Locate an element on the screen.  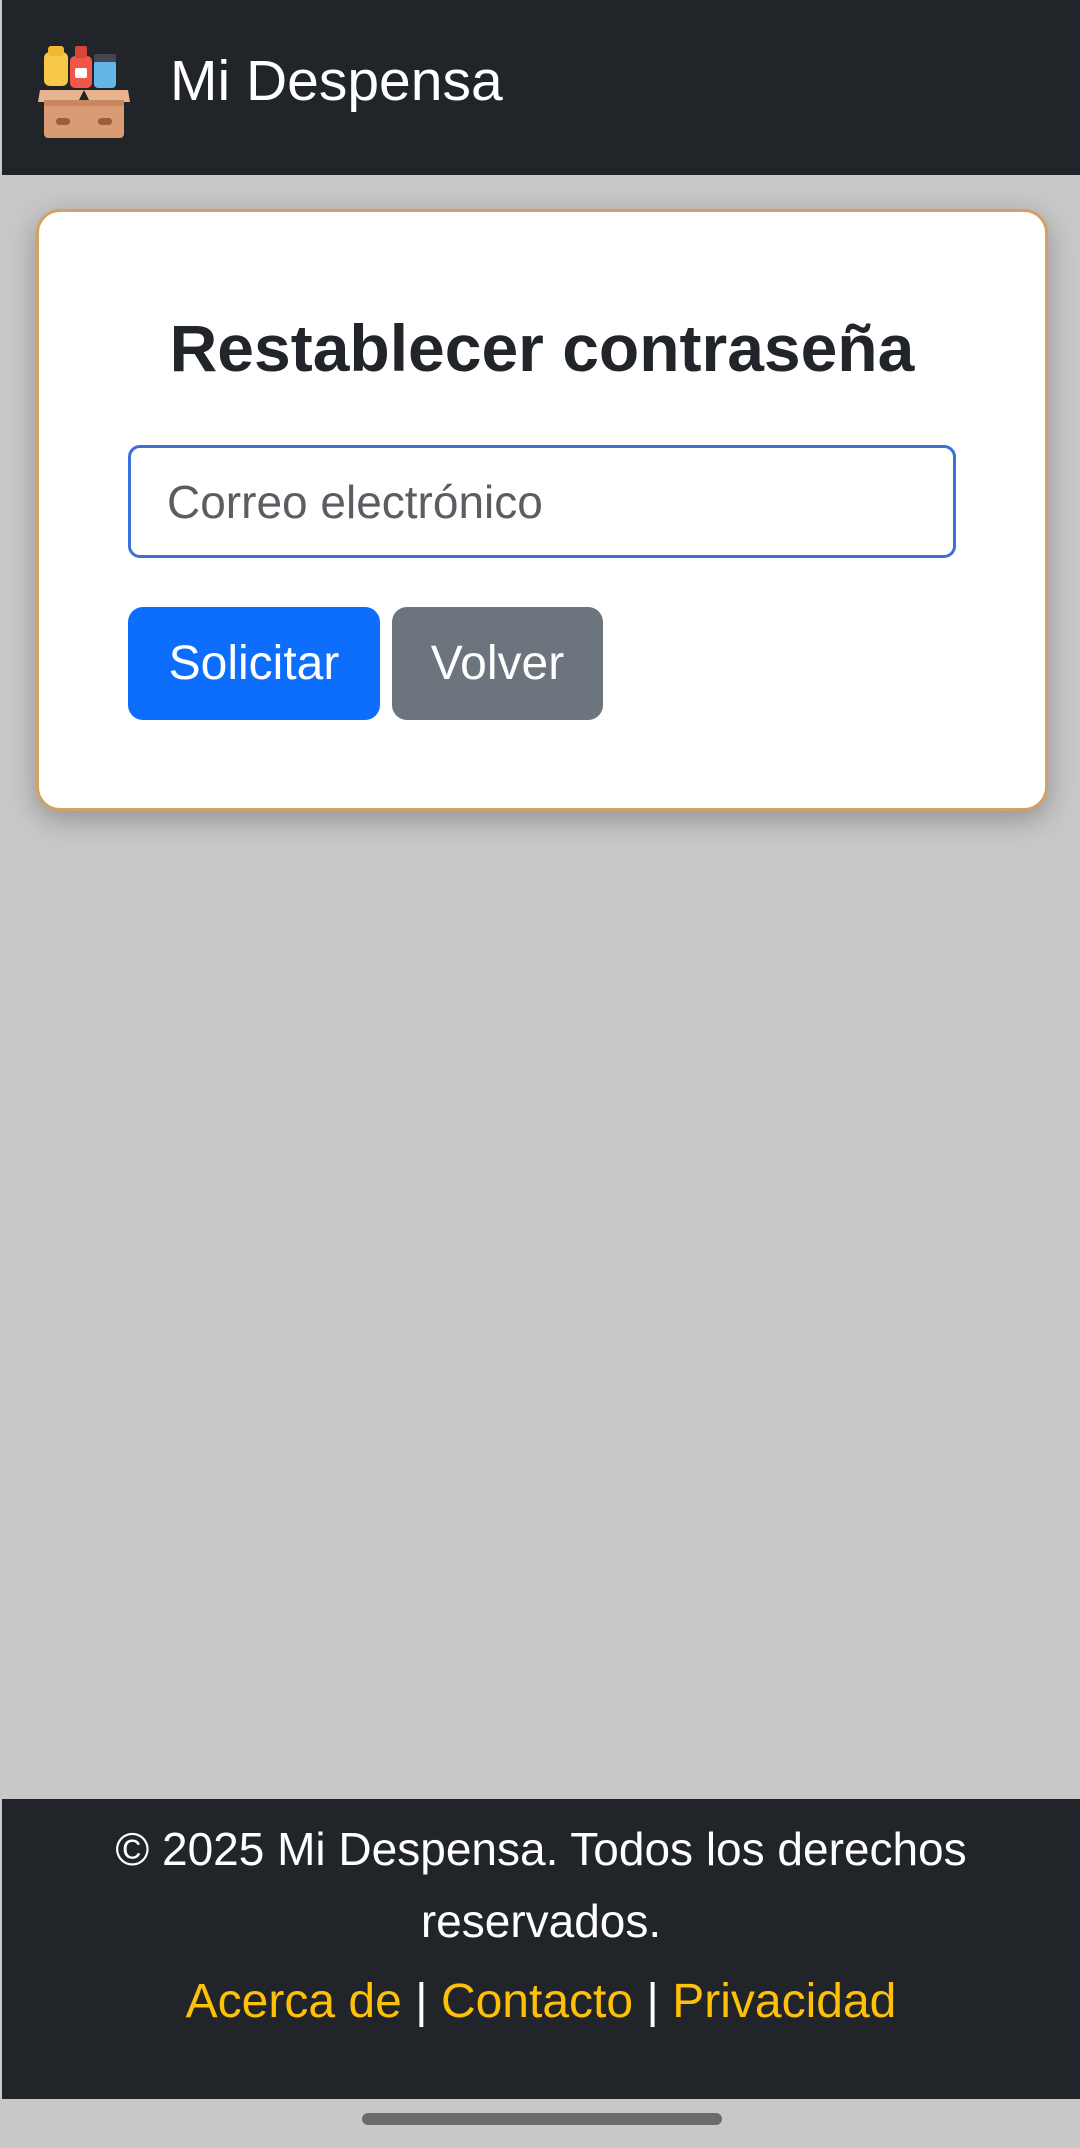
home-indicator is located at coordinates (542, 2119).